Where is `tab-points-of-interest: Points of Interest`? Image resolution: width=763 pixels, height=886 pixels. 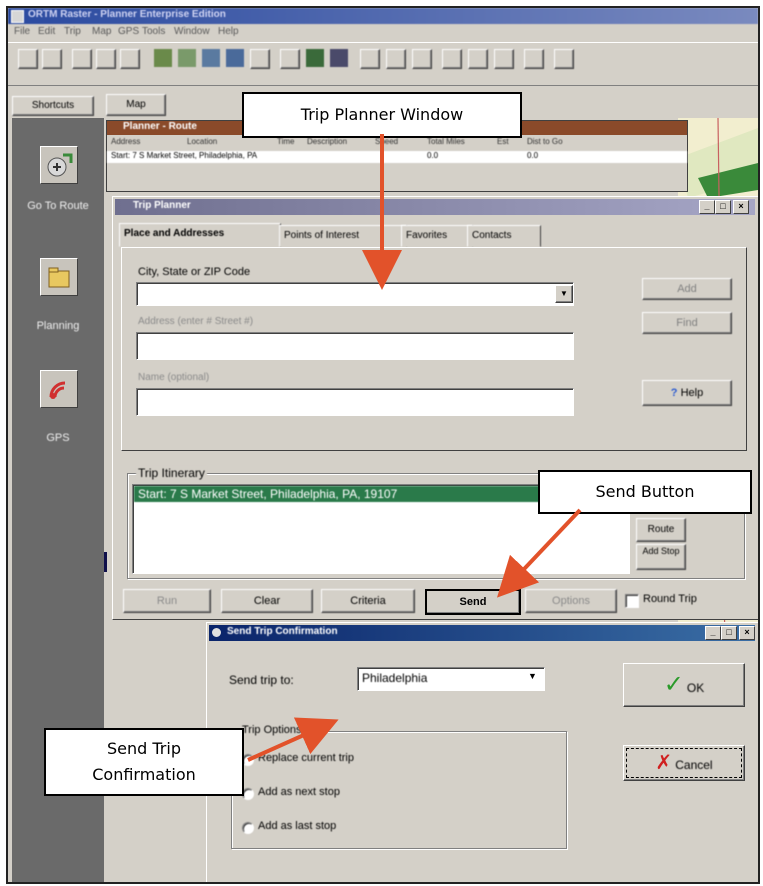 tab-points-of-interest: Points of Interest is located at coordinates (343, 236).